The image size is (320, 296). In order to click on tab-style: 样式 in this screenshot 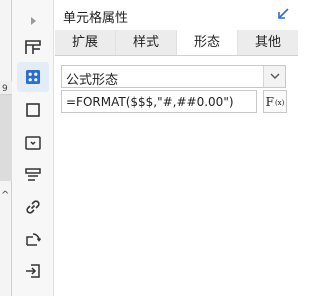, I will do `click(146, 42)`.